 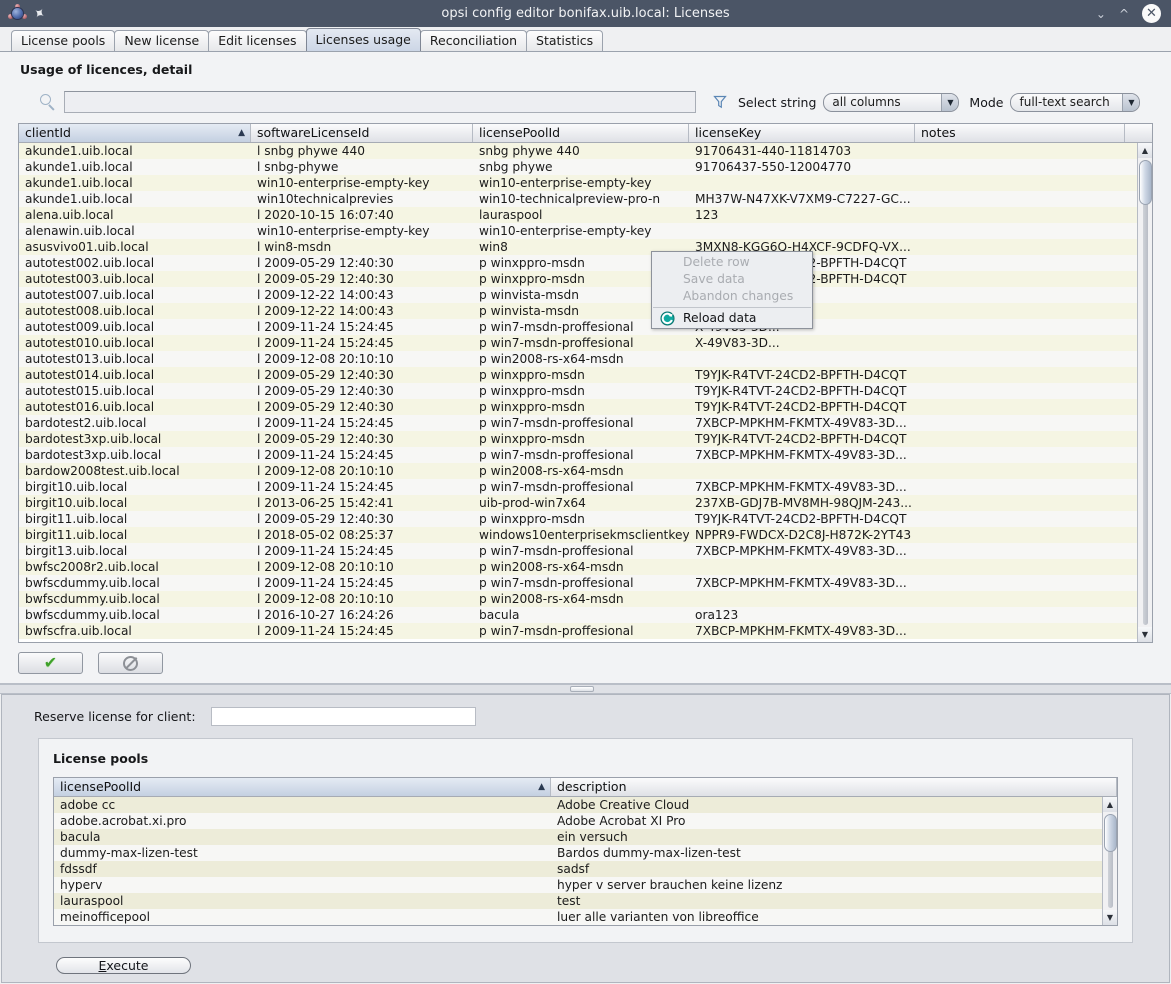 What do you see at coordinates (362, 133) in the screenshot?
I see `column-header-softwarelicenseid: softwareLicenseId` at bounding box center [362, 133].